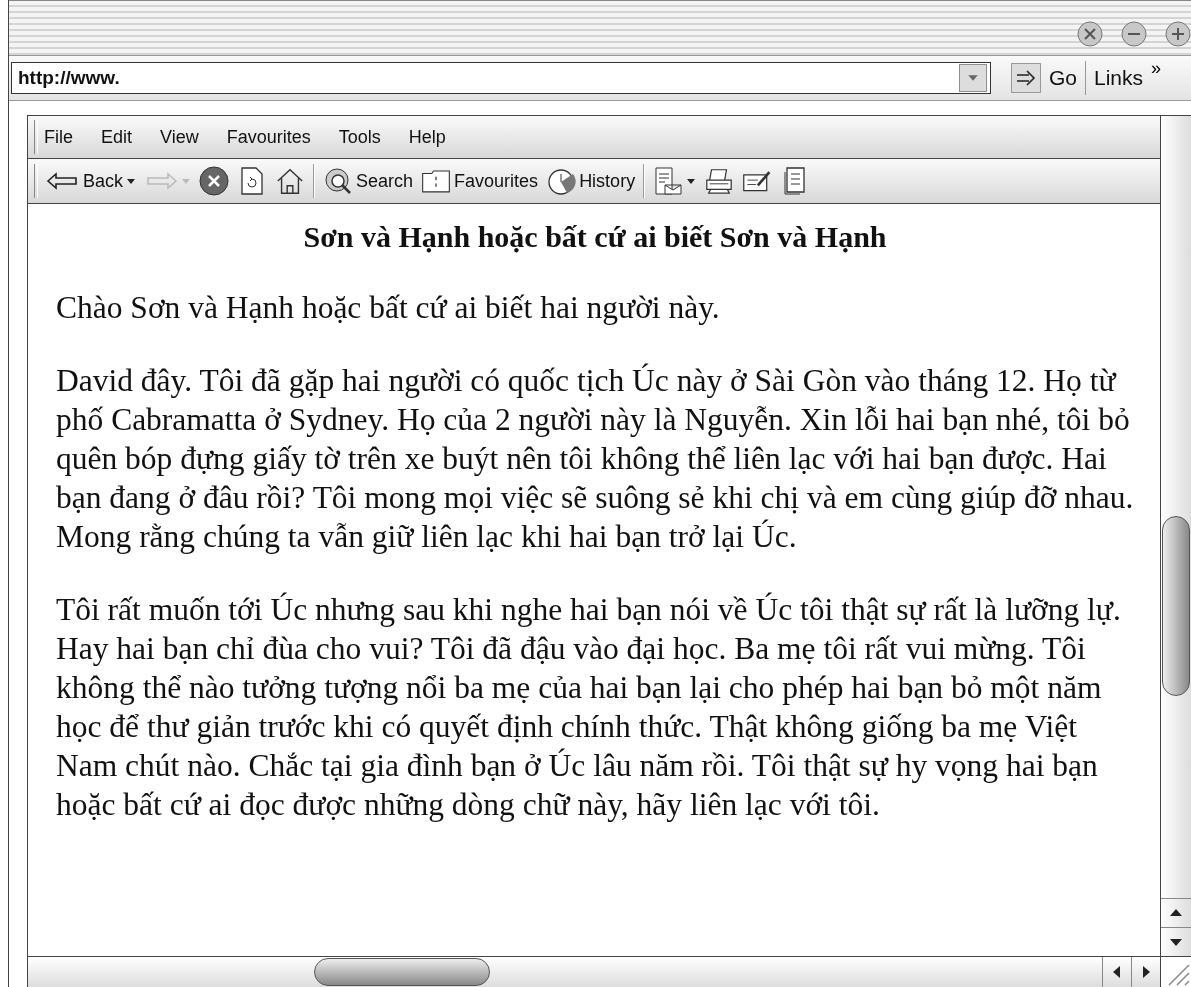  Describe the element at coordinates (1134, 34) in the screenshot. I see `minimize-icon` at that location.